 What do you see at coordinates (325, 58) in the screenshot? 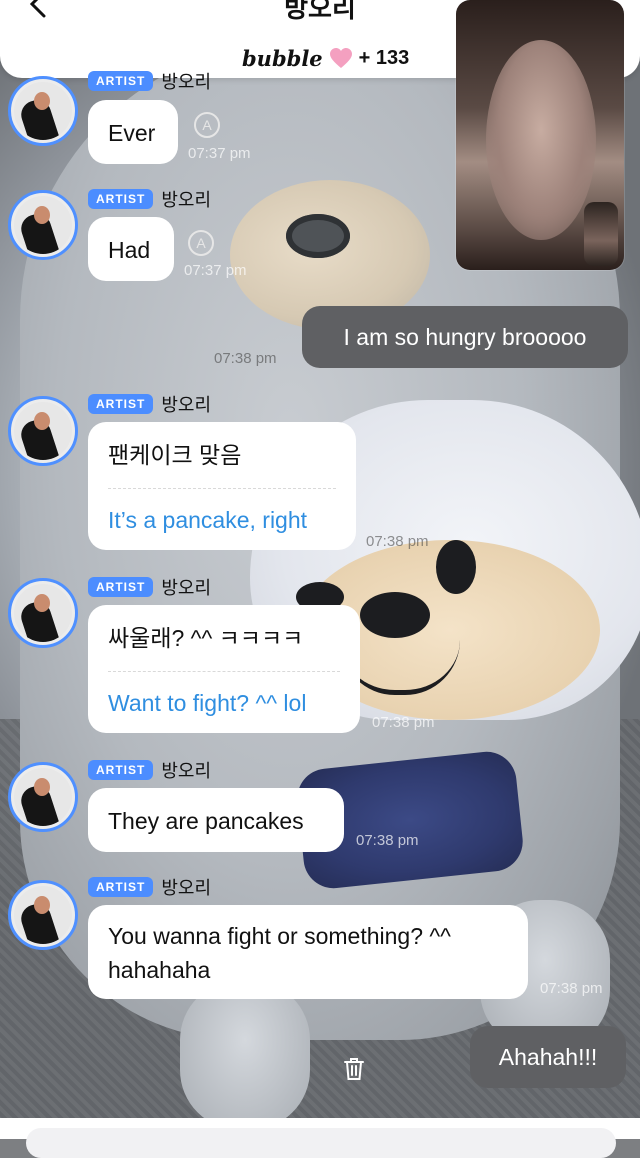
I see `bubble-brand: bubble + 133` at bounding box center [325, 58].